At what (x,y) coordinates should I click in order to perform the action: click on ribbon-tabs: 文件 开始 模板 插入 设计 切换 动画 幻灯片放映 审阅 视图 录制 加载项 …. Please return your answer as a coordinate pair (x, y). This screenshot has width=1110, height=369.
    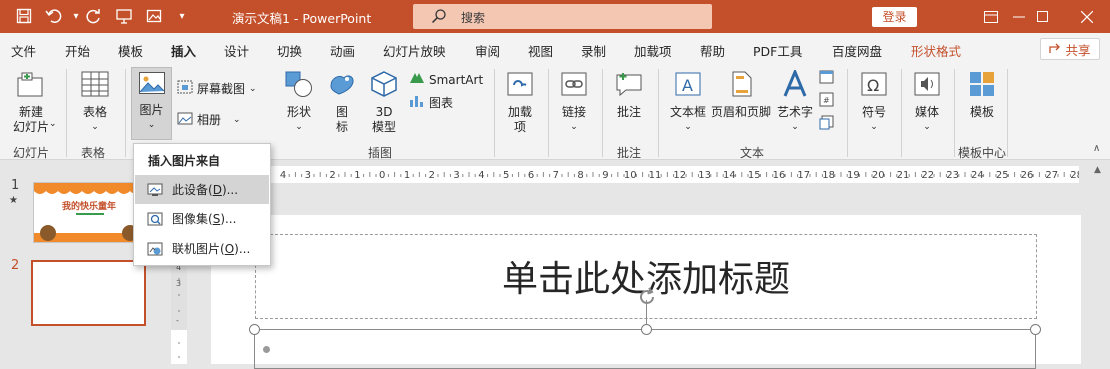
    Looking at the image, I should click on (555, 49).